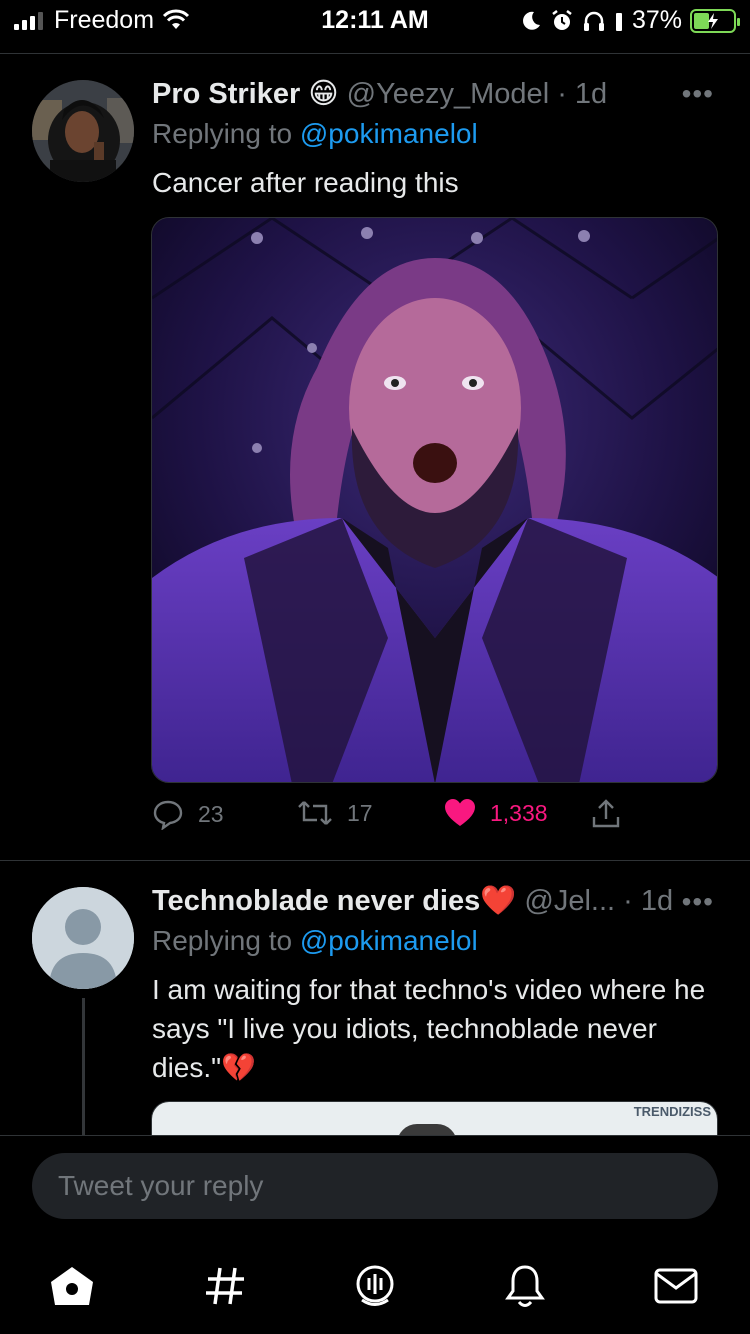  Describe the element at coordinates (562, 19) in the screenshot. I see `alarm-icon` at that location.